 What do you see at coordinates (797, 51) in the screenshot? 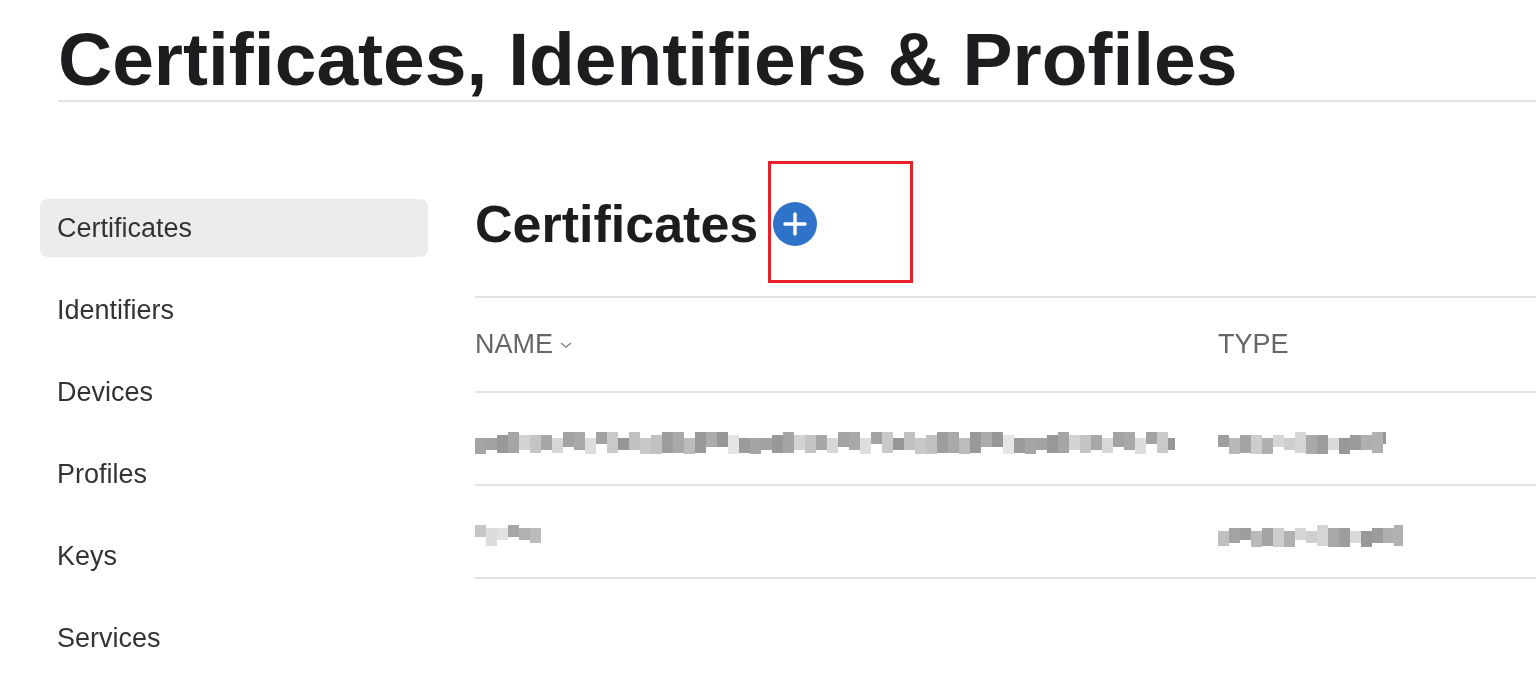
I see `page-title: Certificates, Identifiers & Profiles` at bounding box center [797, 51].